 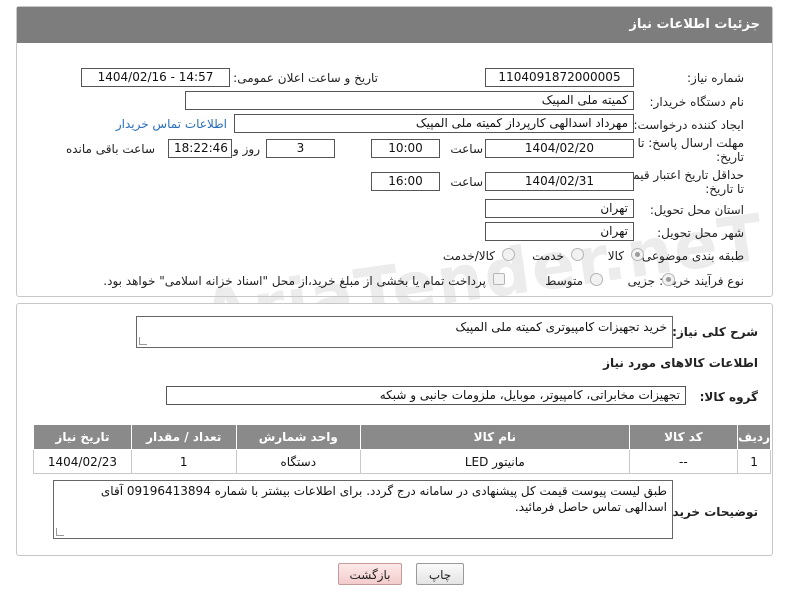 What do you see at coordinates (696, 210) in the screenshot?
I see `delivery-province-label: استان محل تحویل:` at bounding box center [696, 210].